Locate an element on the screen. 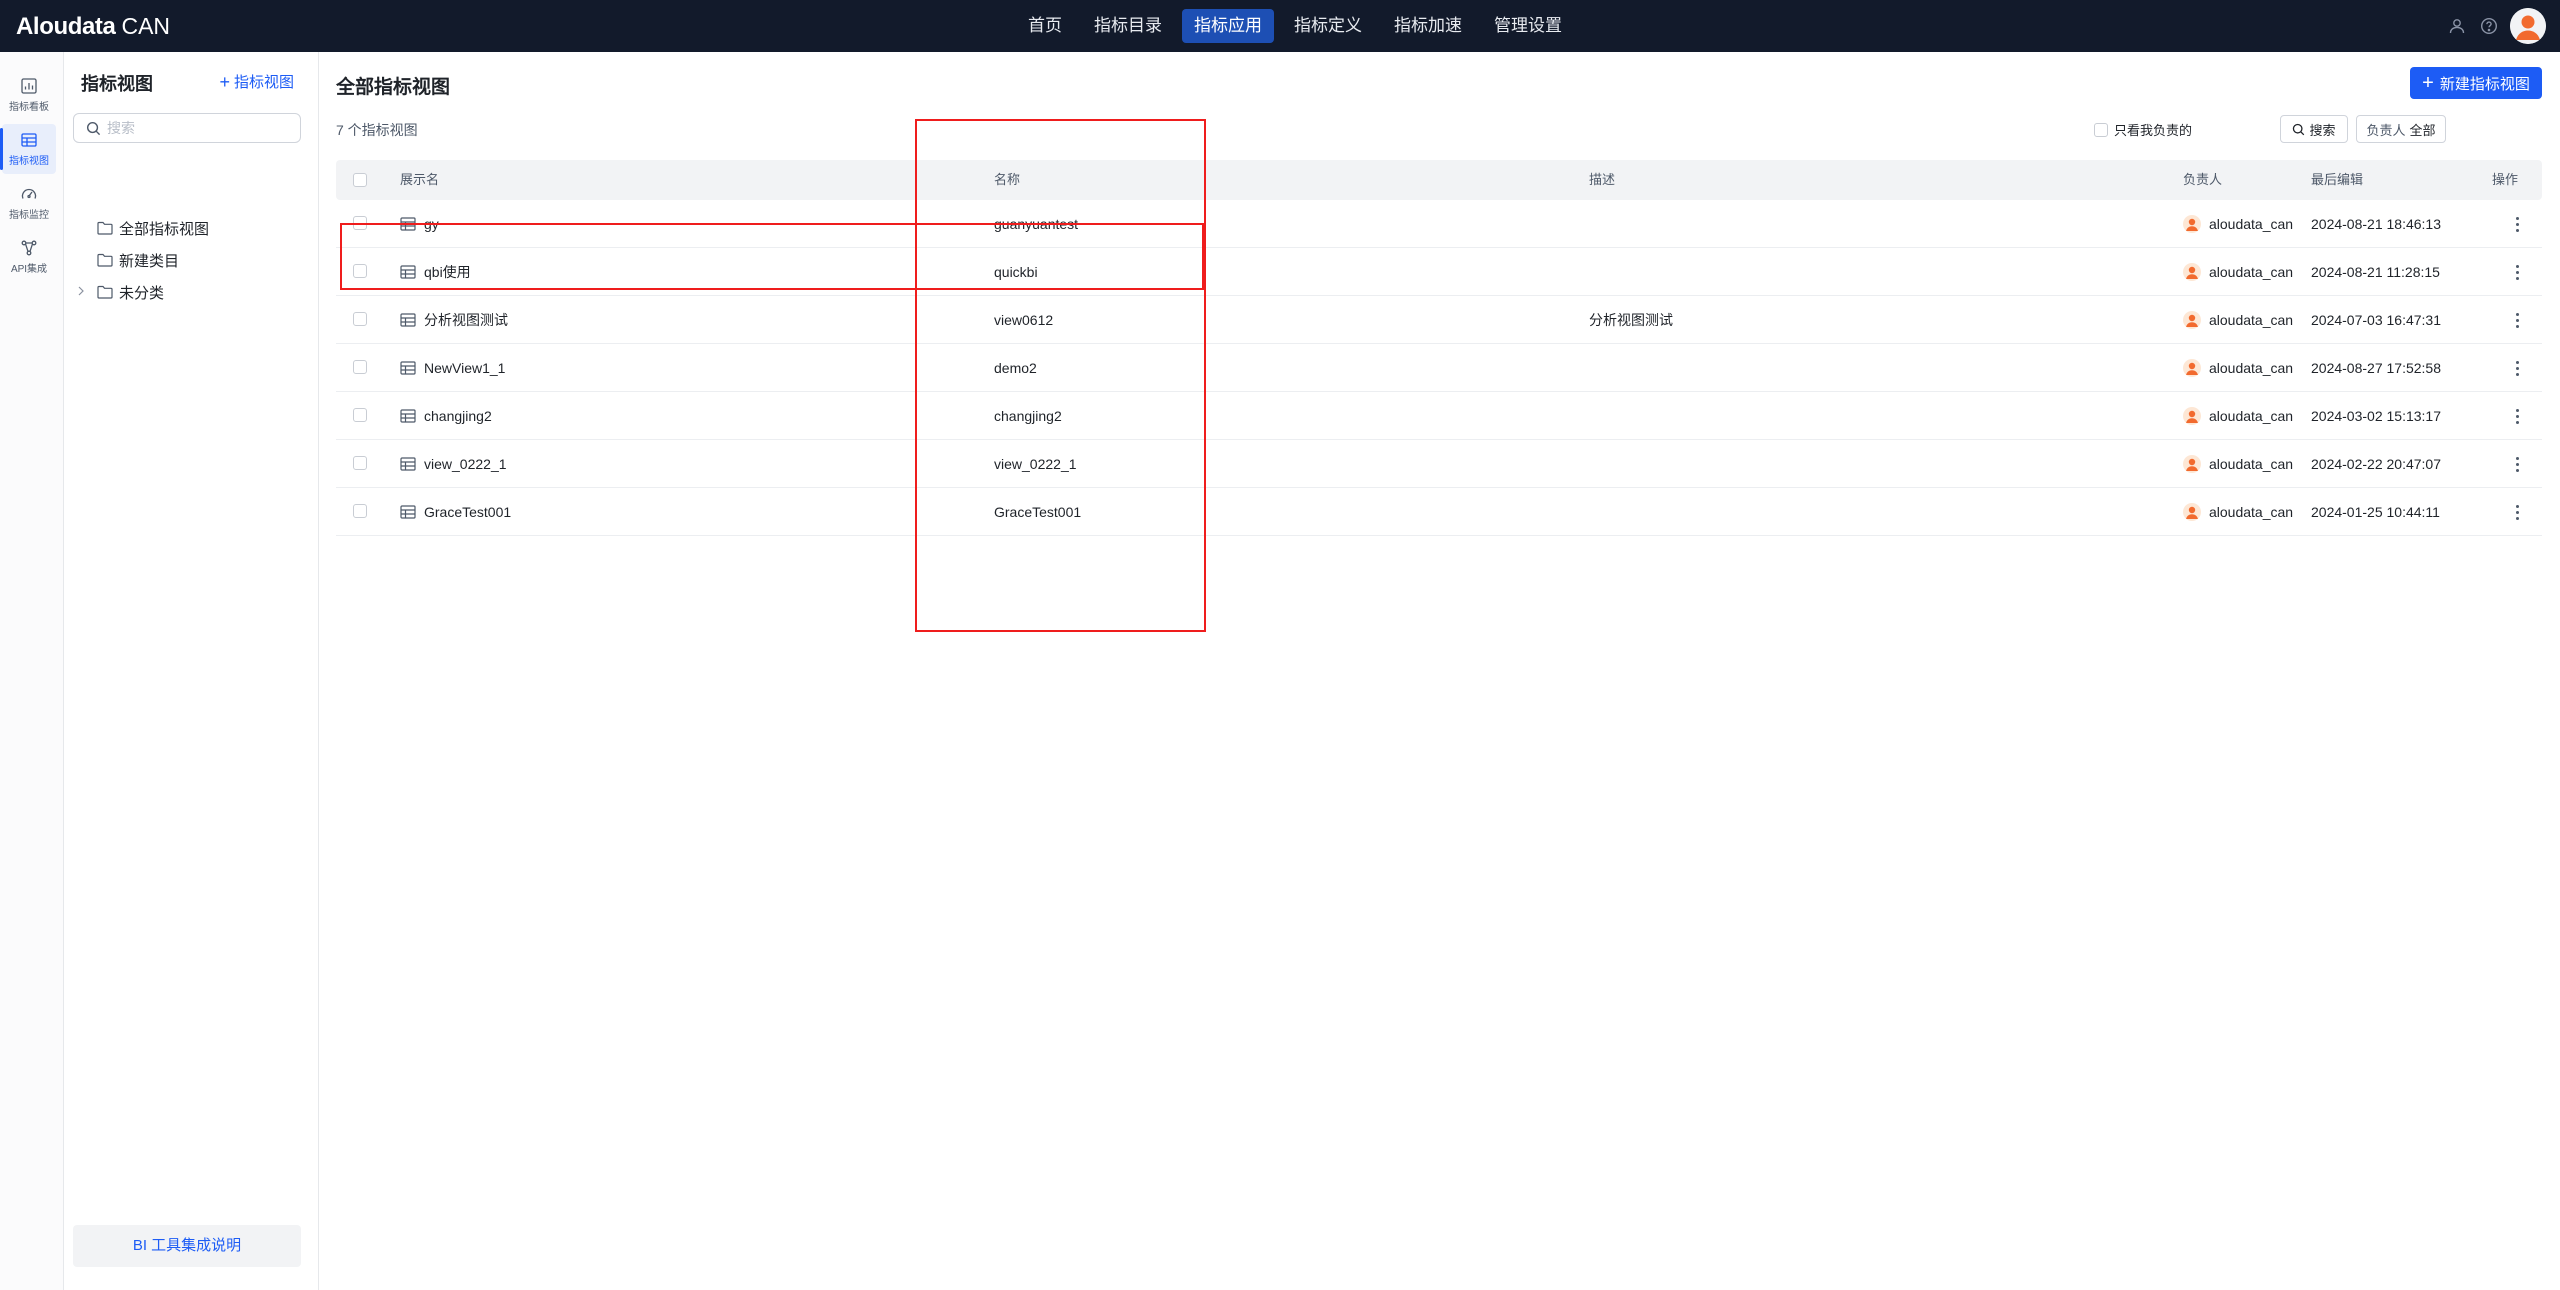 Image resolution: width=2560 pixels, height=1290 pixels. display-name-text: 分析视图测试 is located at coordinates (466, 320).